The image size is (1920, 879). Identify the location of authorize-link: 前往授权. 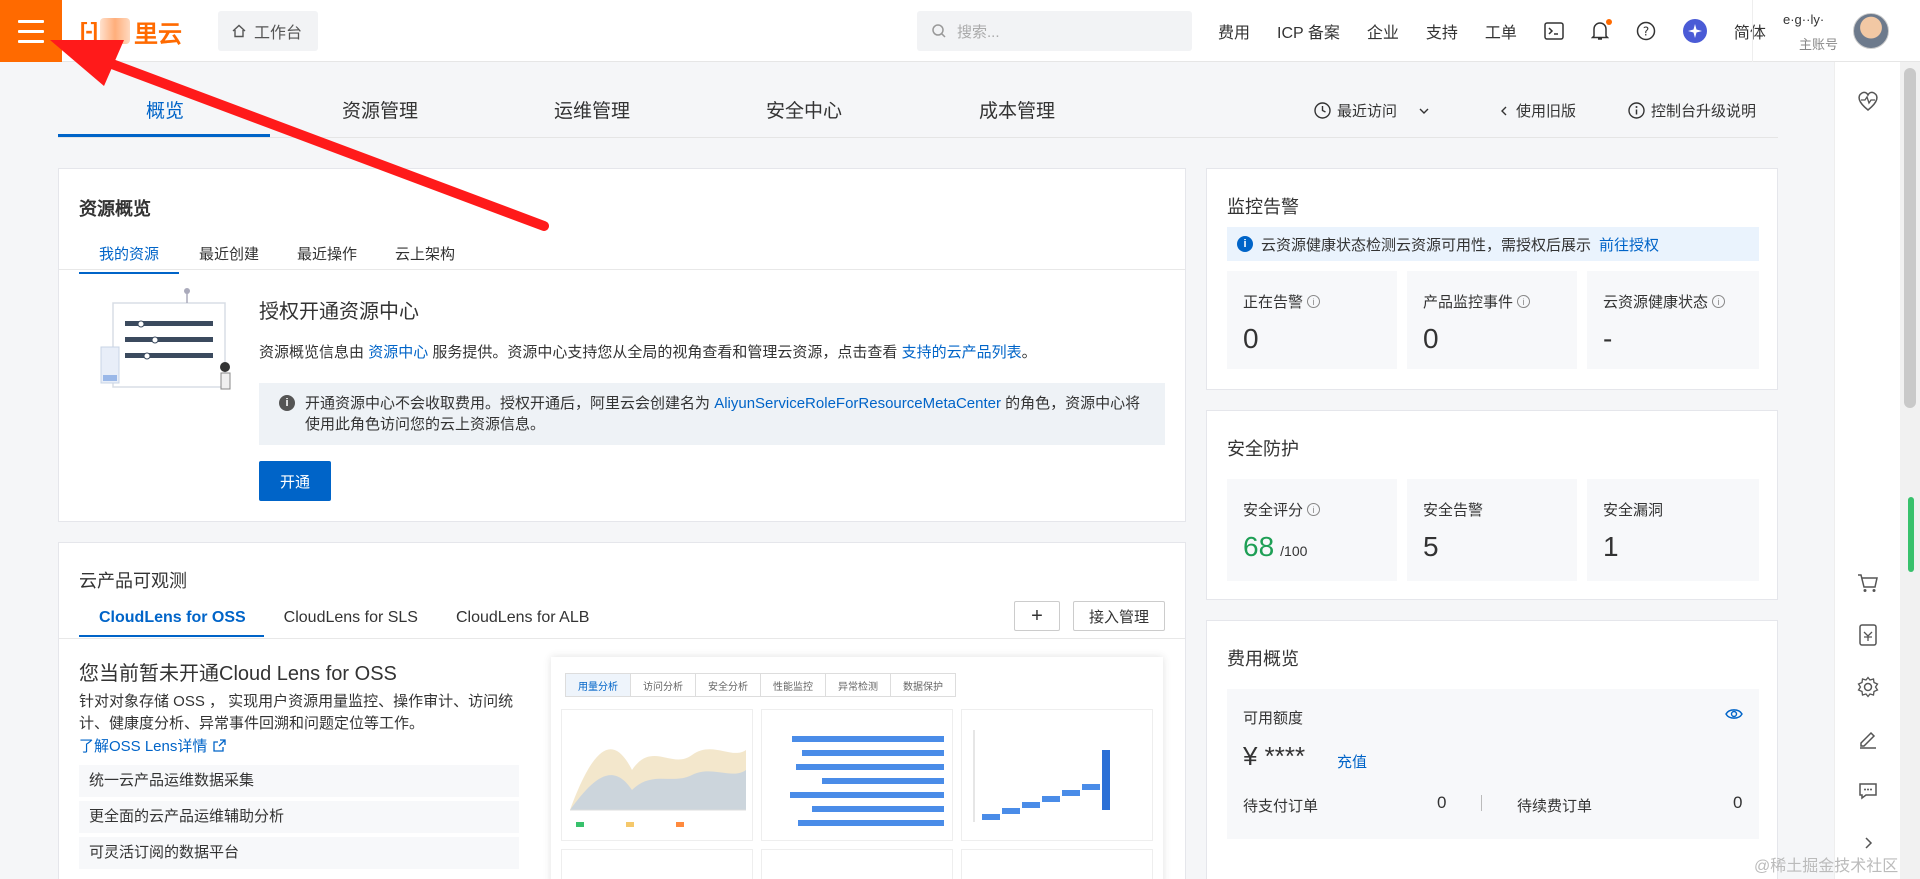
(1629, 244).